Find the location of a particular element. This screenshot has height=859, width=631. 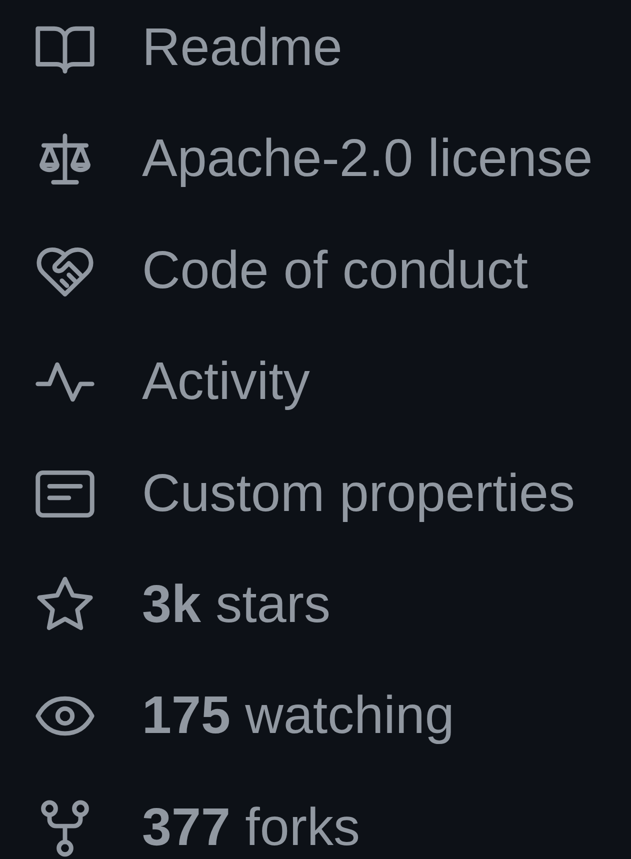

license-link: Apache-2.0 license is located at coordinates (367, 159).